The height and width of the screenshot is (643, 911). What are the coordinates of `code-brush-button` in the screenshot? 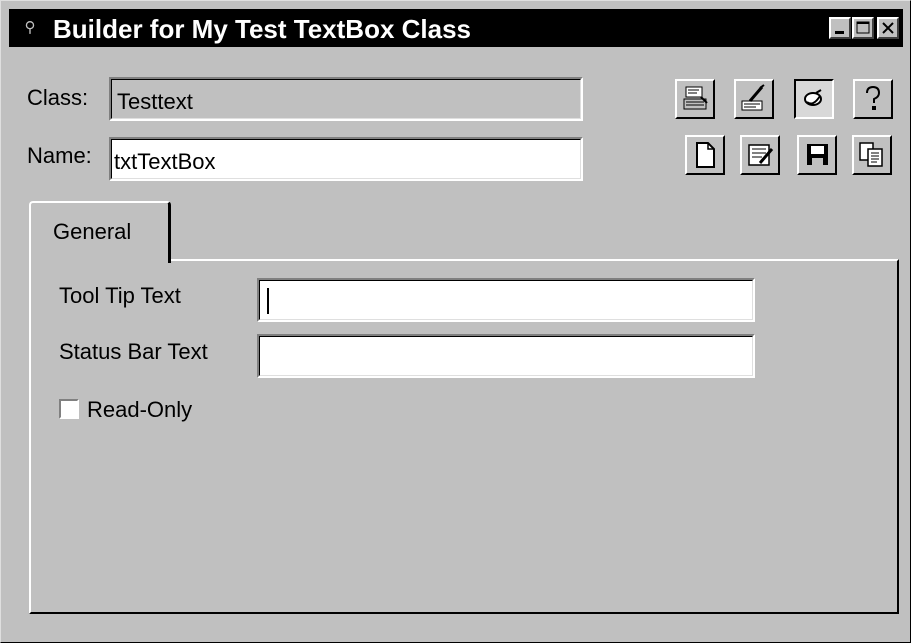 It's located at (754, 99).